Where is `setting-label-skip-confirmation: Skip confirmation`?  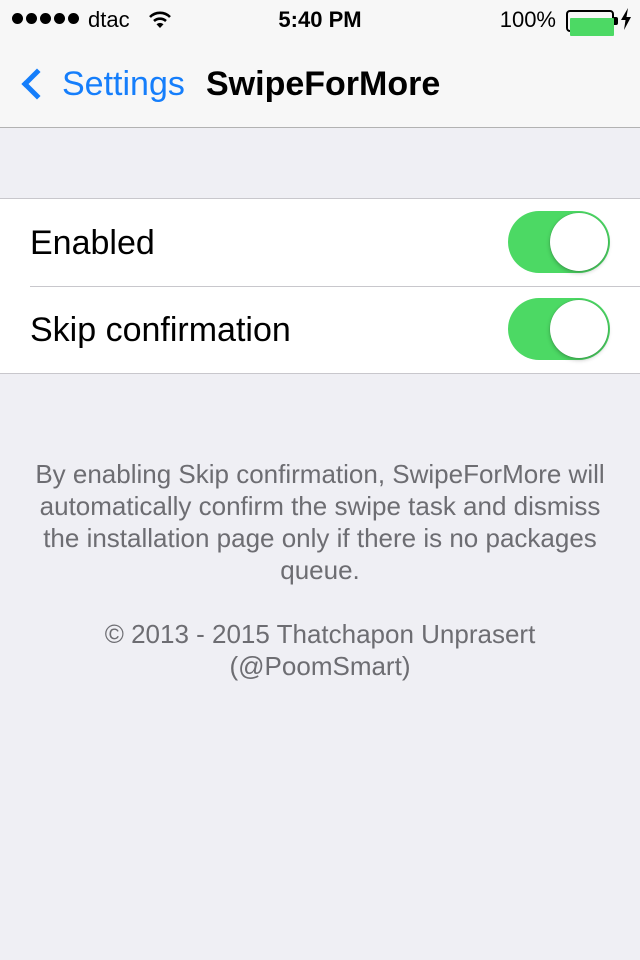
setting-label-skip-confirmation: Skip confirmation is located at coordinates (160, 329).